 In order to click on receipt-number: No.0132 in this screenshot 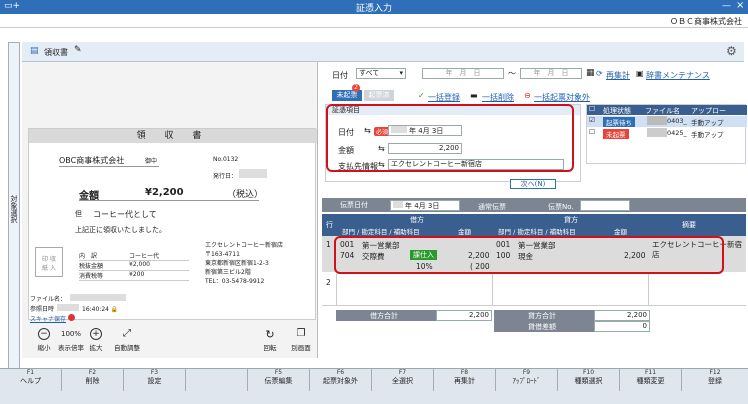, I will do `click(226, 159)`.